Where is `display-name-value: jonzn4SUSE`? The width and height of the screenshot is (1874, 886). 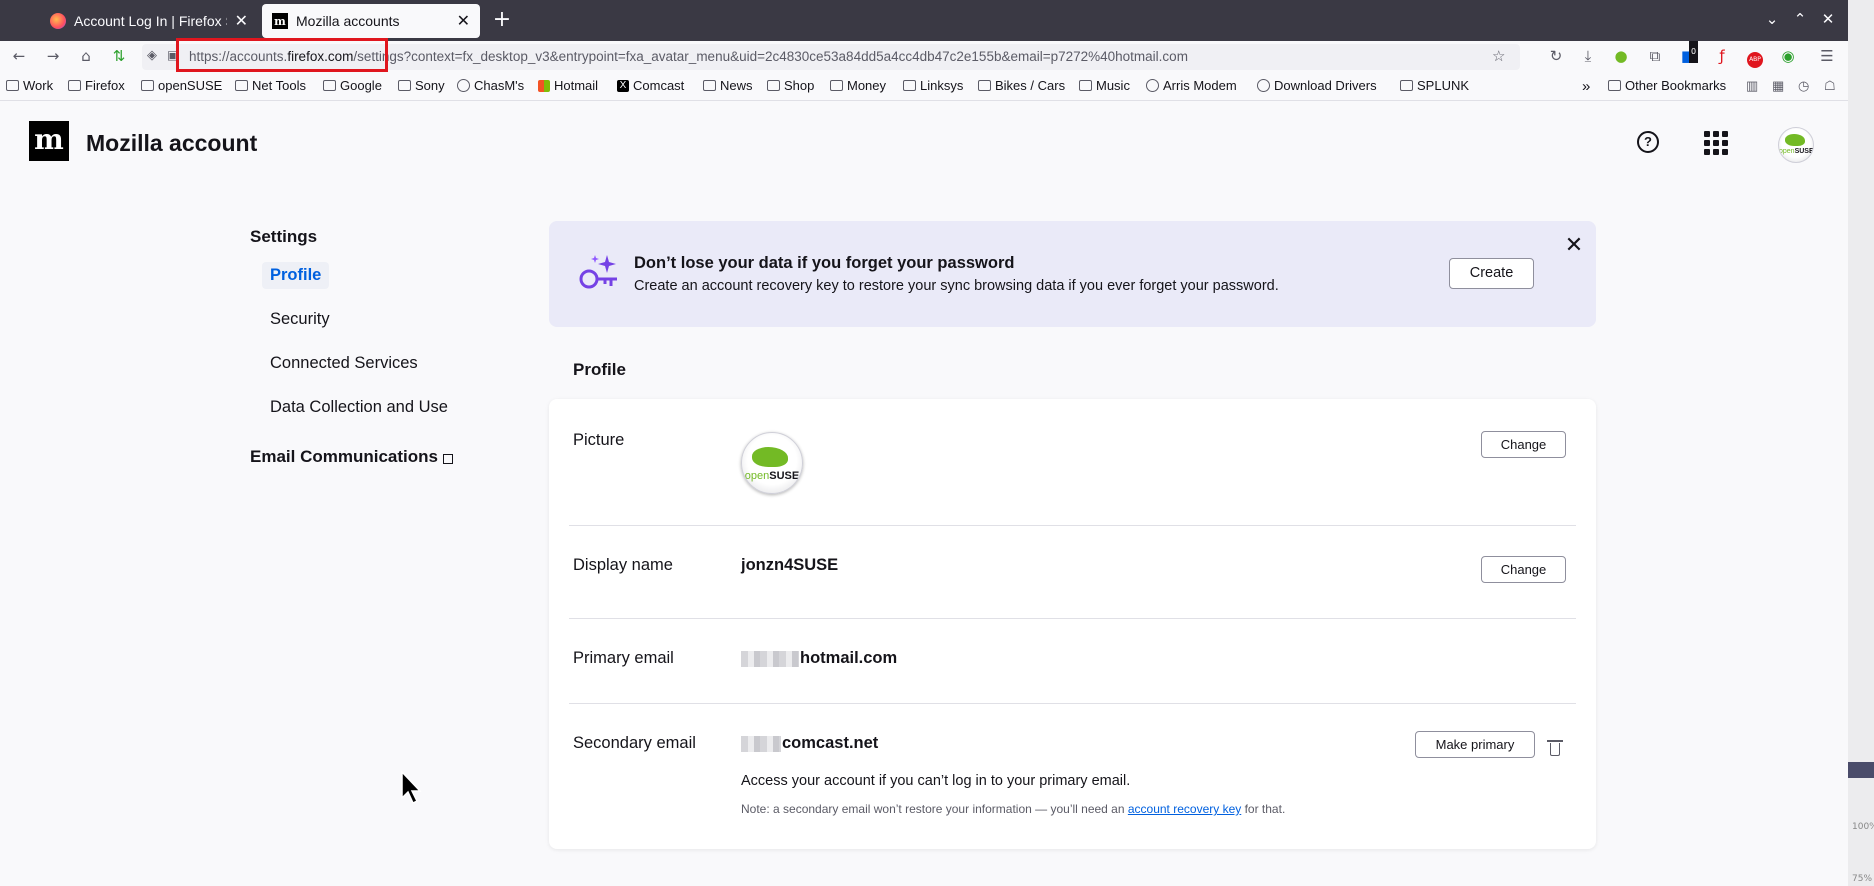 display-name-value: jonzn4SUSE is located at coordinates (790, 565).